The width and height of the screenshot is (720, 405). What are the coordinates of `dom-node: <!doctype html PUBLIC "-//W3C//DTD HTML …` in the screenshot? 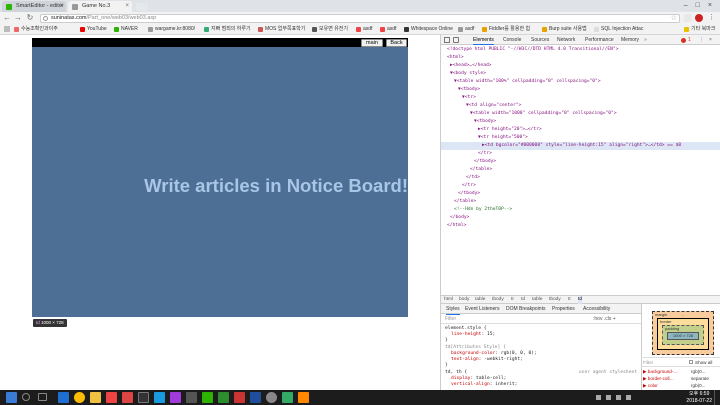 It's located at (532, 50).